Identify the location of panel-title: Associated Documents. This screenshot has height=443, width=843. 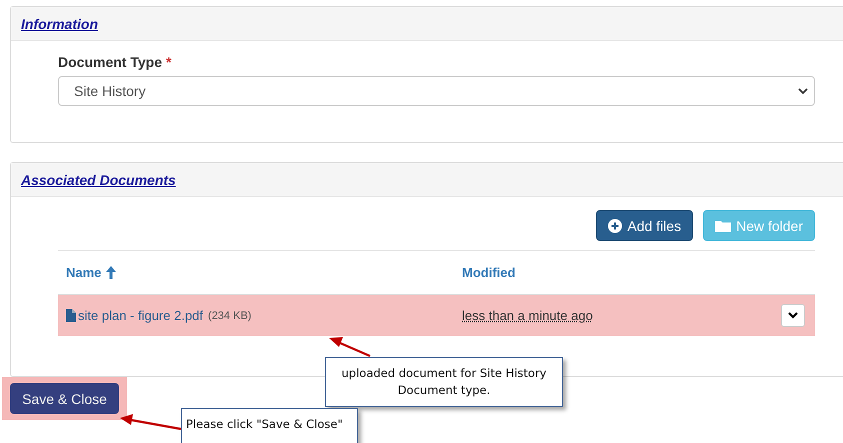
(98, 180).